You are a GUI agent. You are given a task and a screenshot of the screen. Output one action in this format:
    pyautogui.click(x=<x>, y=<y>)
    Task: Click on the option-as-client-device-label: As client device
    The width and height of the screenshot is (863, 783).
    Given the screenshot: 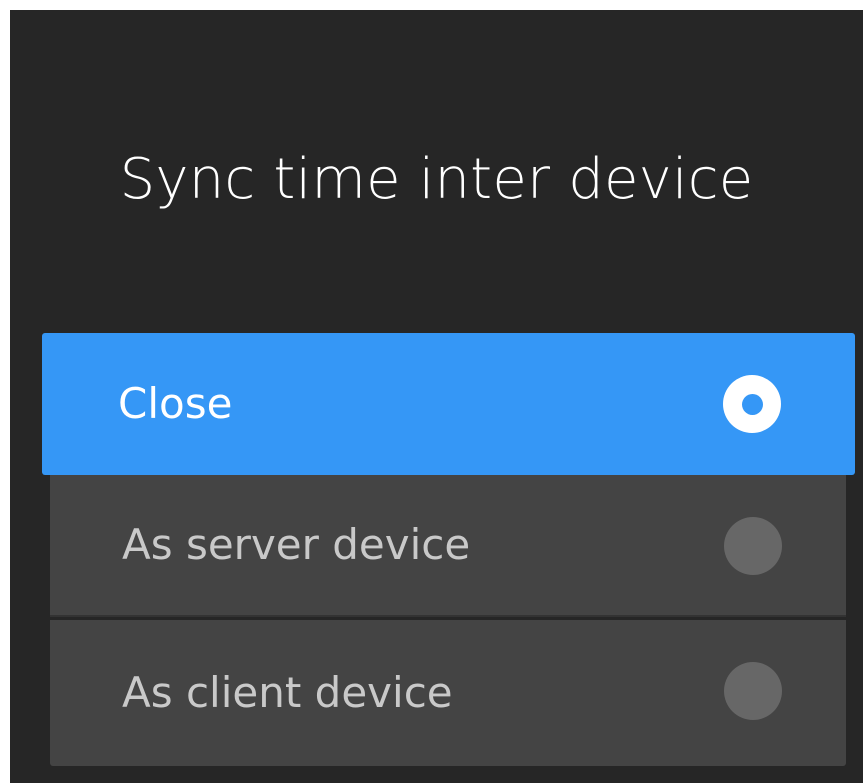 What is the action you would take?
    pyautogui.click(x=287, y=692)
    